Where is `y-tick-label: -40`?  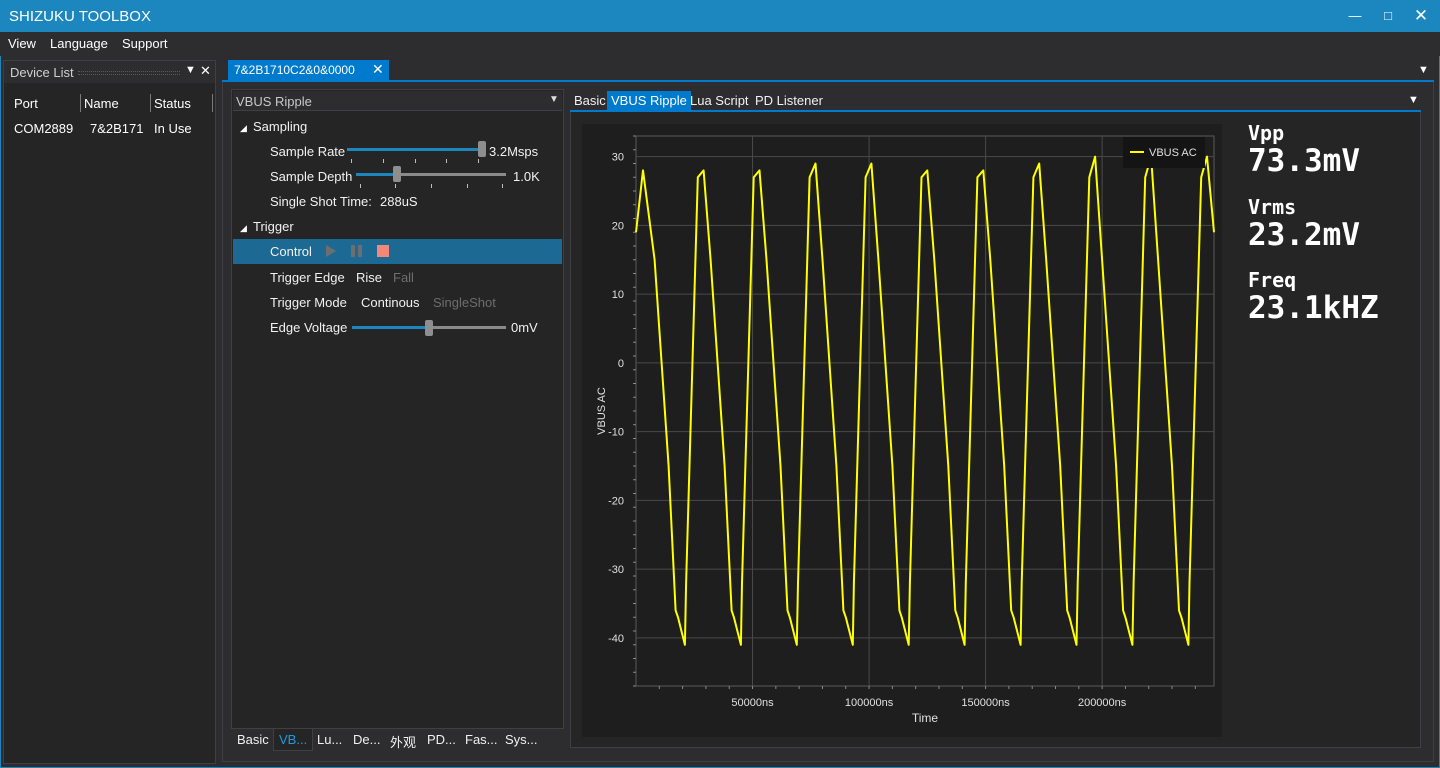
y-tick-label: -40 is located at coordinates (616, 639).